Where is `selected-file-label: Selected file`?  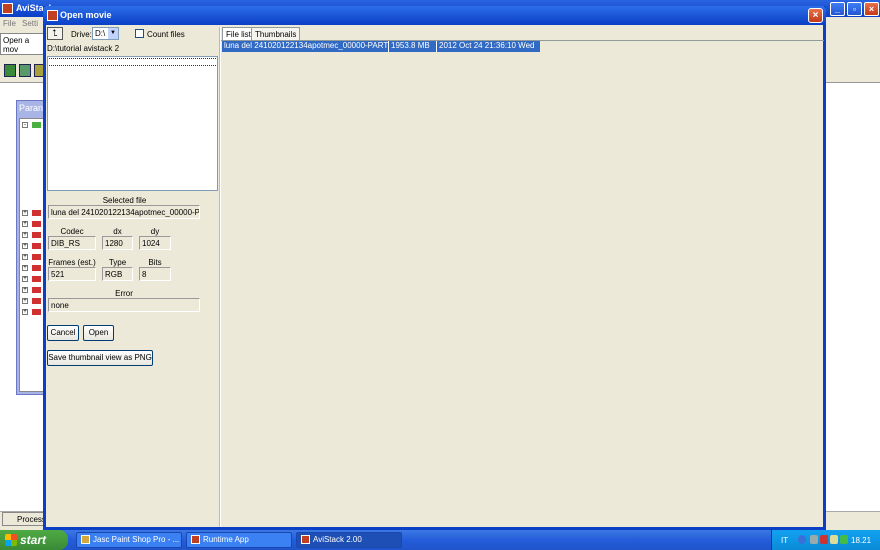
selected-file-label: Selected file is located at coordinates (124, 200).